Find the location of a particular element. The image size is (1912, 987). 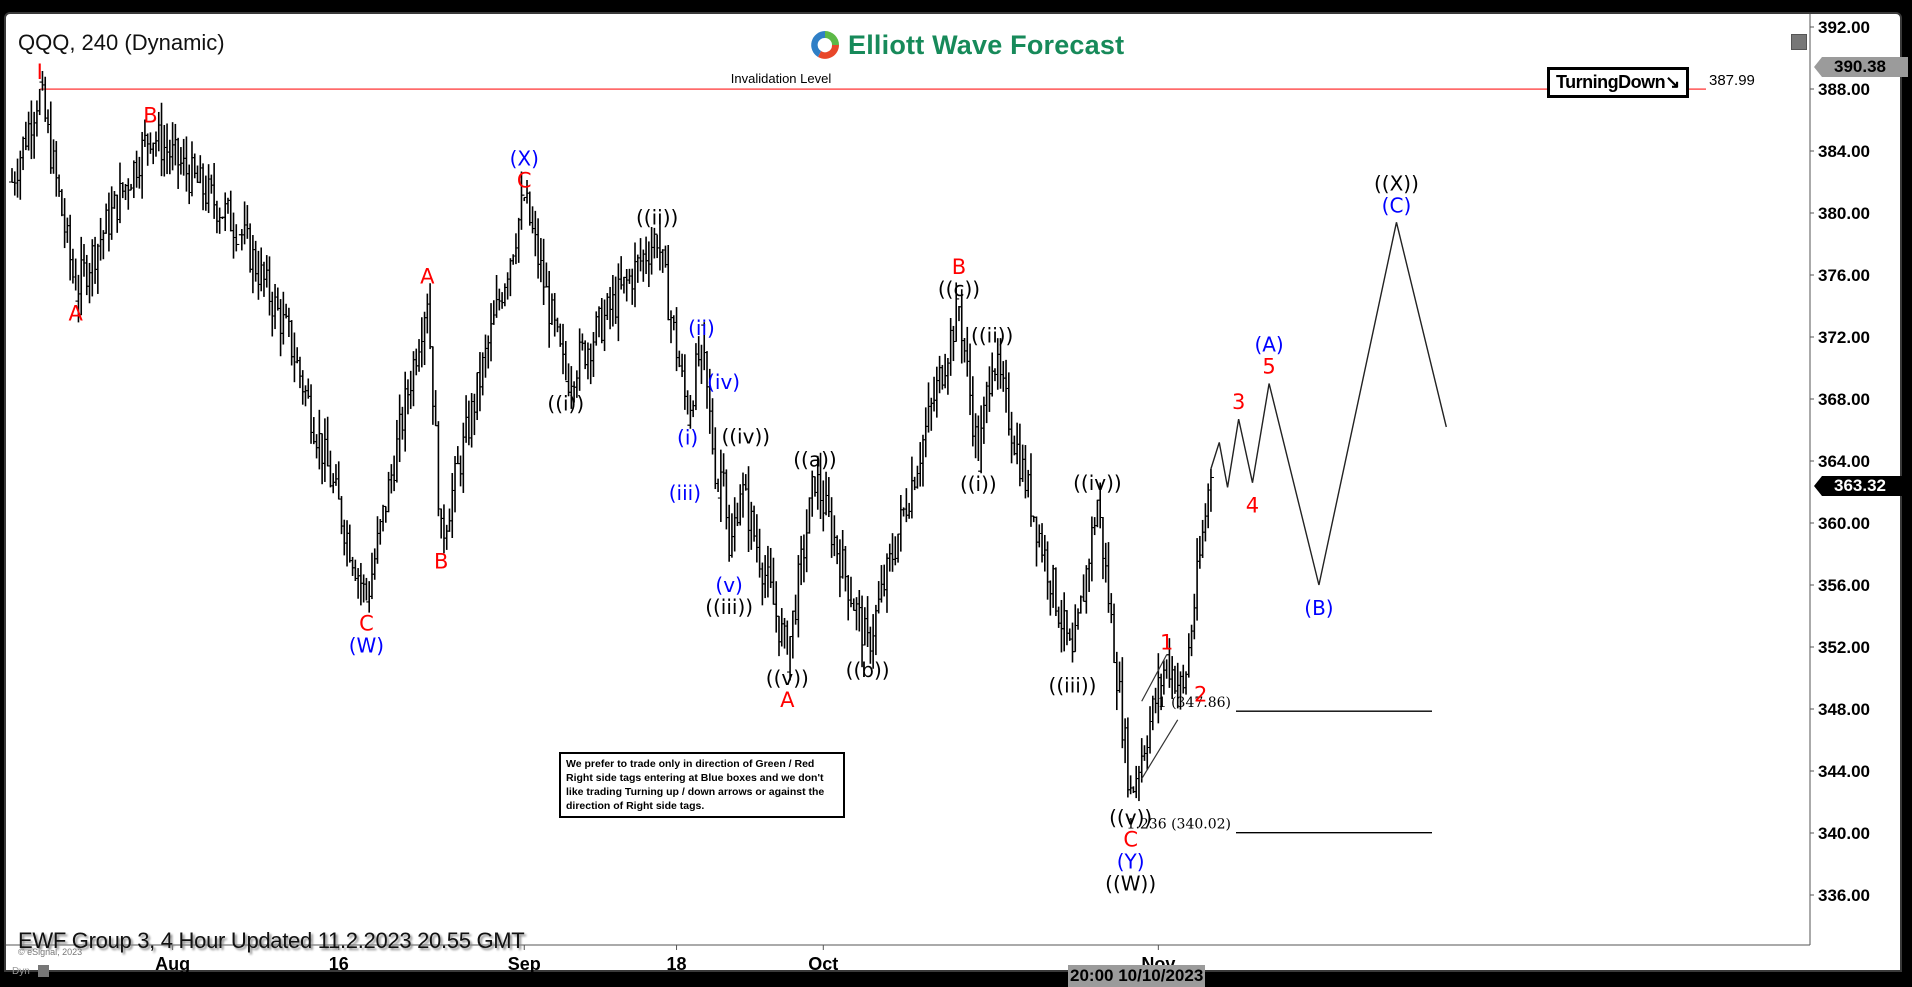

y-tick-label: 388.00 is located at coordinates (1844, 89).